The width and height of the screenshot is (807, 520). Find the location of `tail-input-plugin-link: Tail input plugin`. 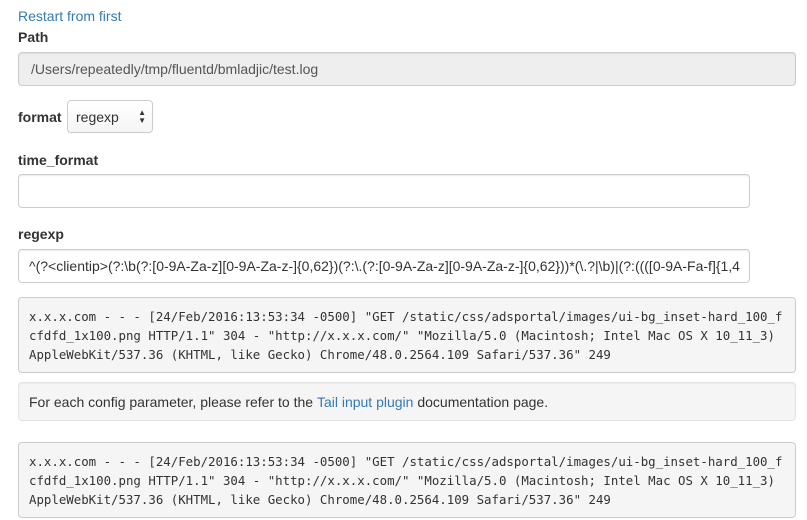

tail-input-plugin-link: Tail input plugin is located at coordinates (365, 402).